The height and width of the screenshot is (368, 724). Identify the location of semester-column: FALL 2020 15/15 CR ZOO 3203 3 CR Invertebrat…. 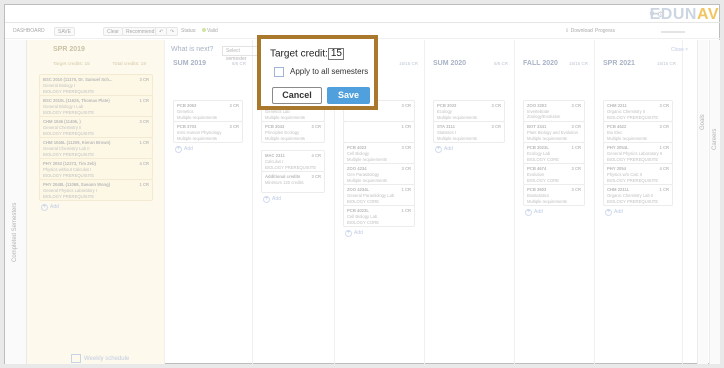
(555, 202).